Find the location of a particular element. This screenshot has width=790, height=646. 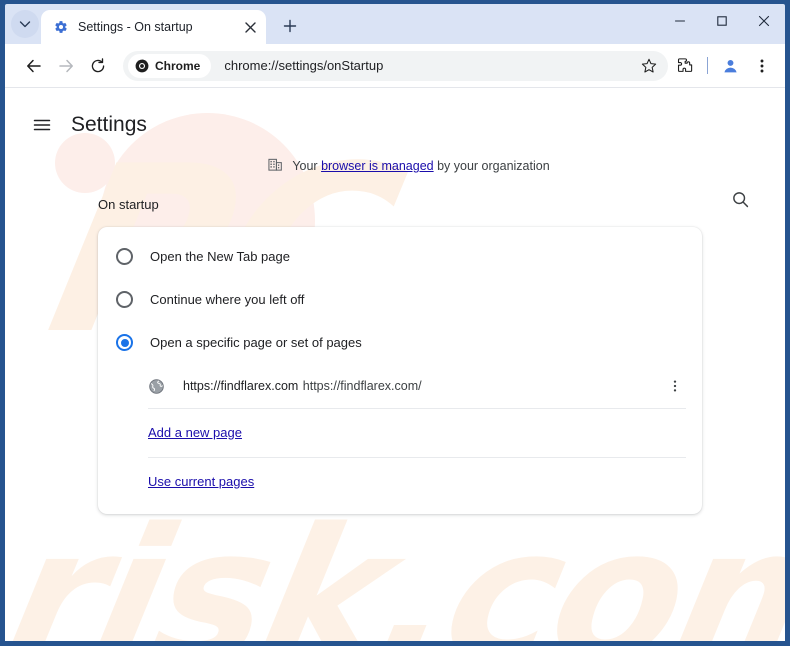

search-icon is located at coordinates (740, 199).